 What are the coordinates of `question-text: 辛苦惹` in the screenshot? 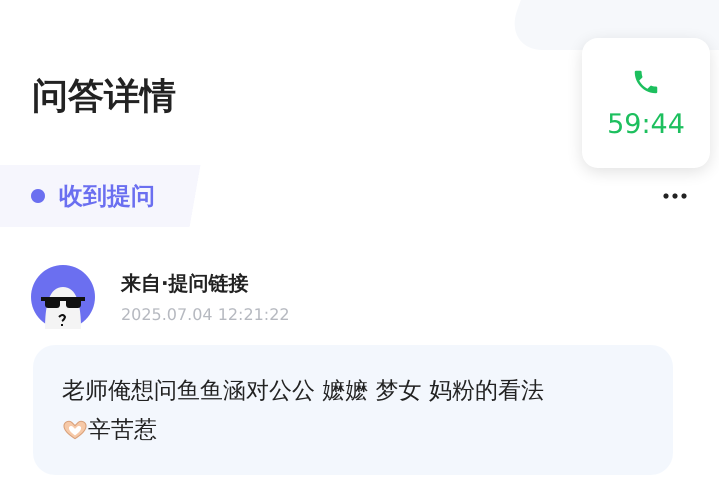 It's located at (122, 430).